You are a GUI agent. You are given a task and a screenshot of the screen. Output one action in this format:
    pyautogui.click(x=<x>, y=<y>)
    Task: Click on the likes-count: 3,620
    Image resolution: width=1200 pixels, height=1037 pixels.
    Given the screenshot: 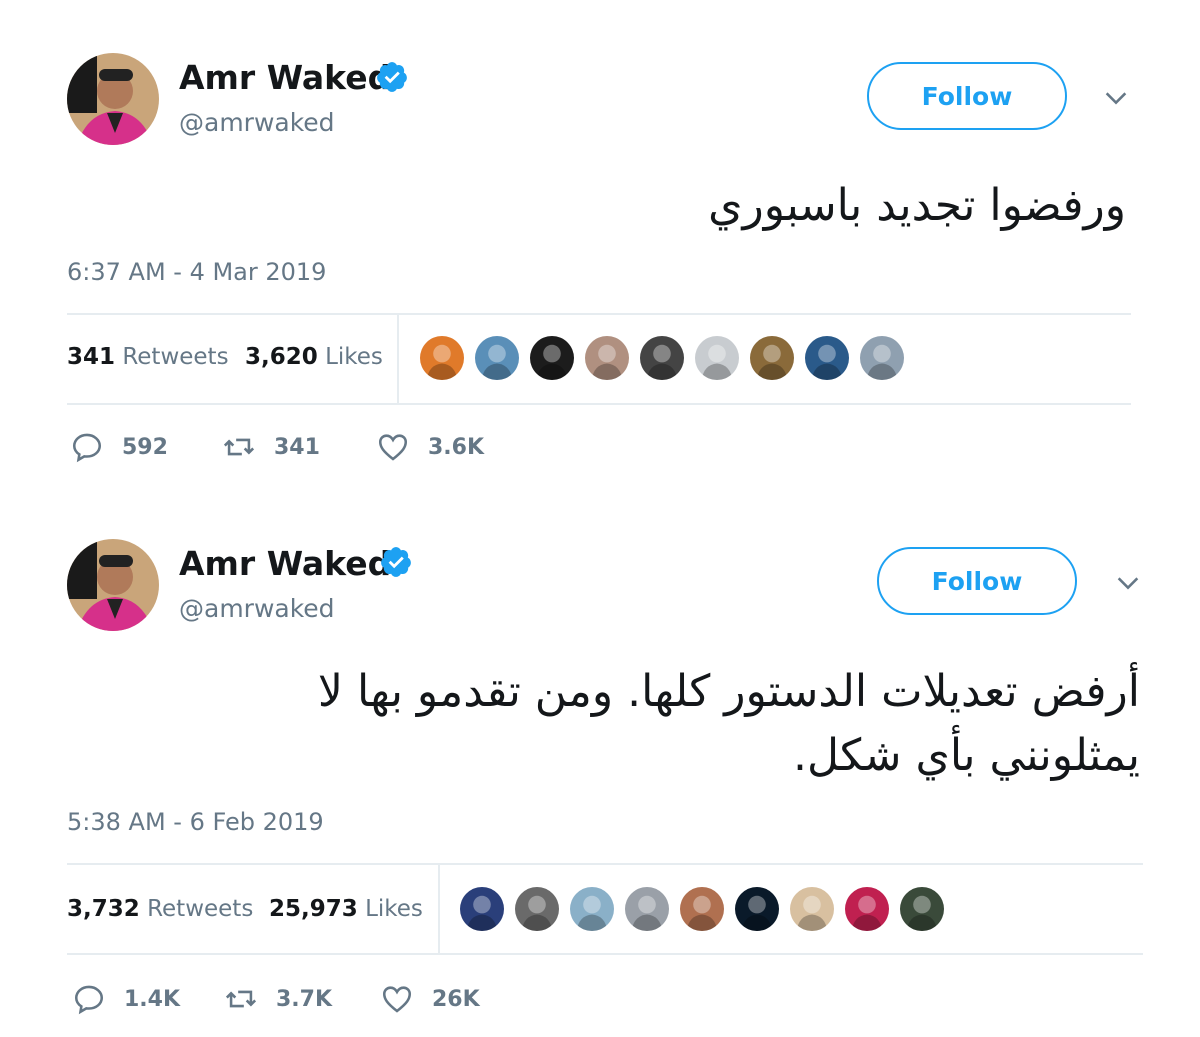 What is the action you would take?
    pyautogui.click(x=281, y=357)
    